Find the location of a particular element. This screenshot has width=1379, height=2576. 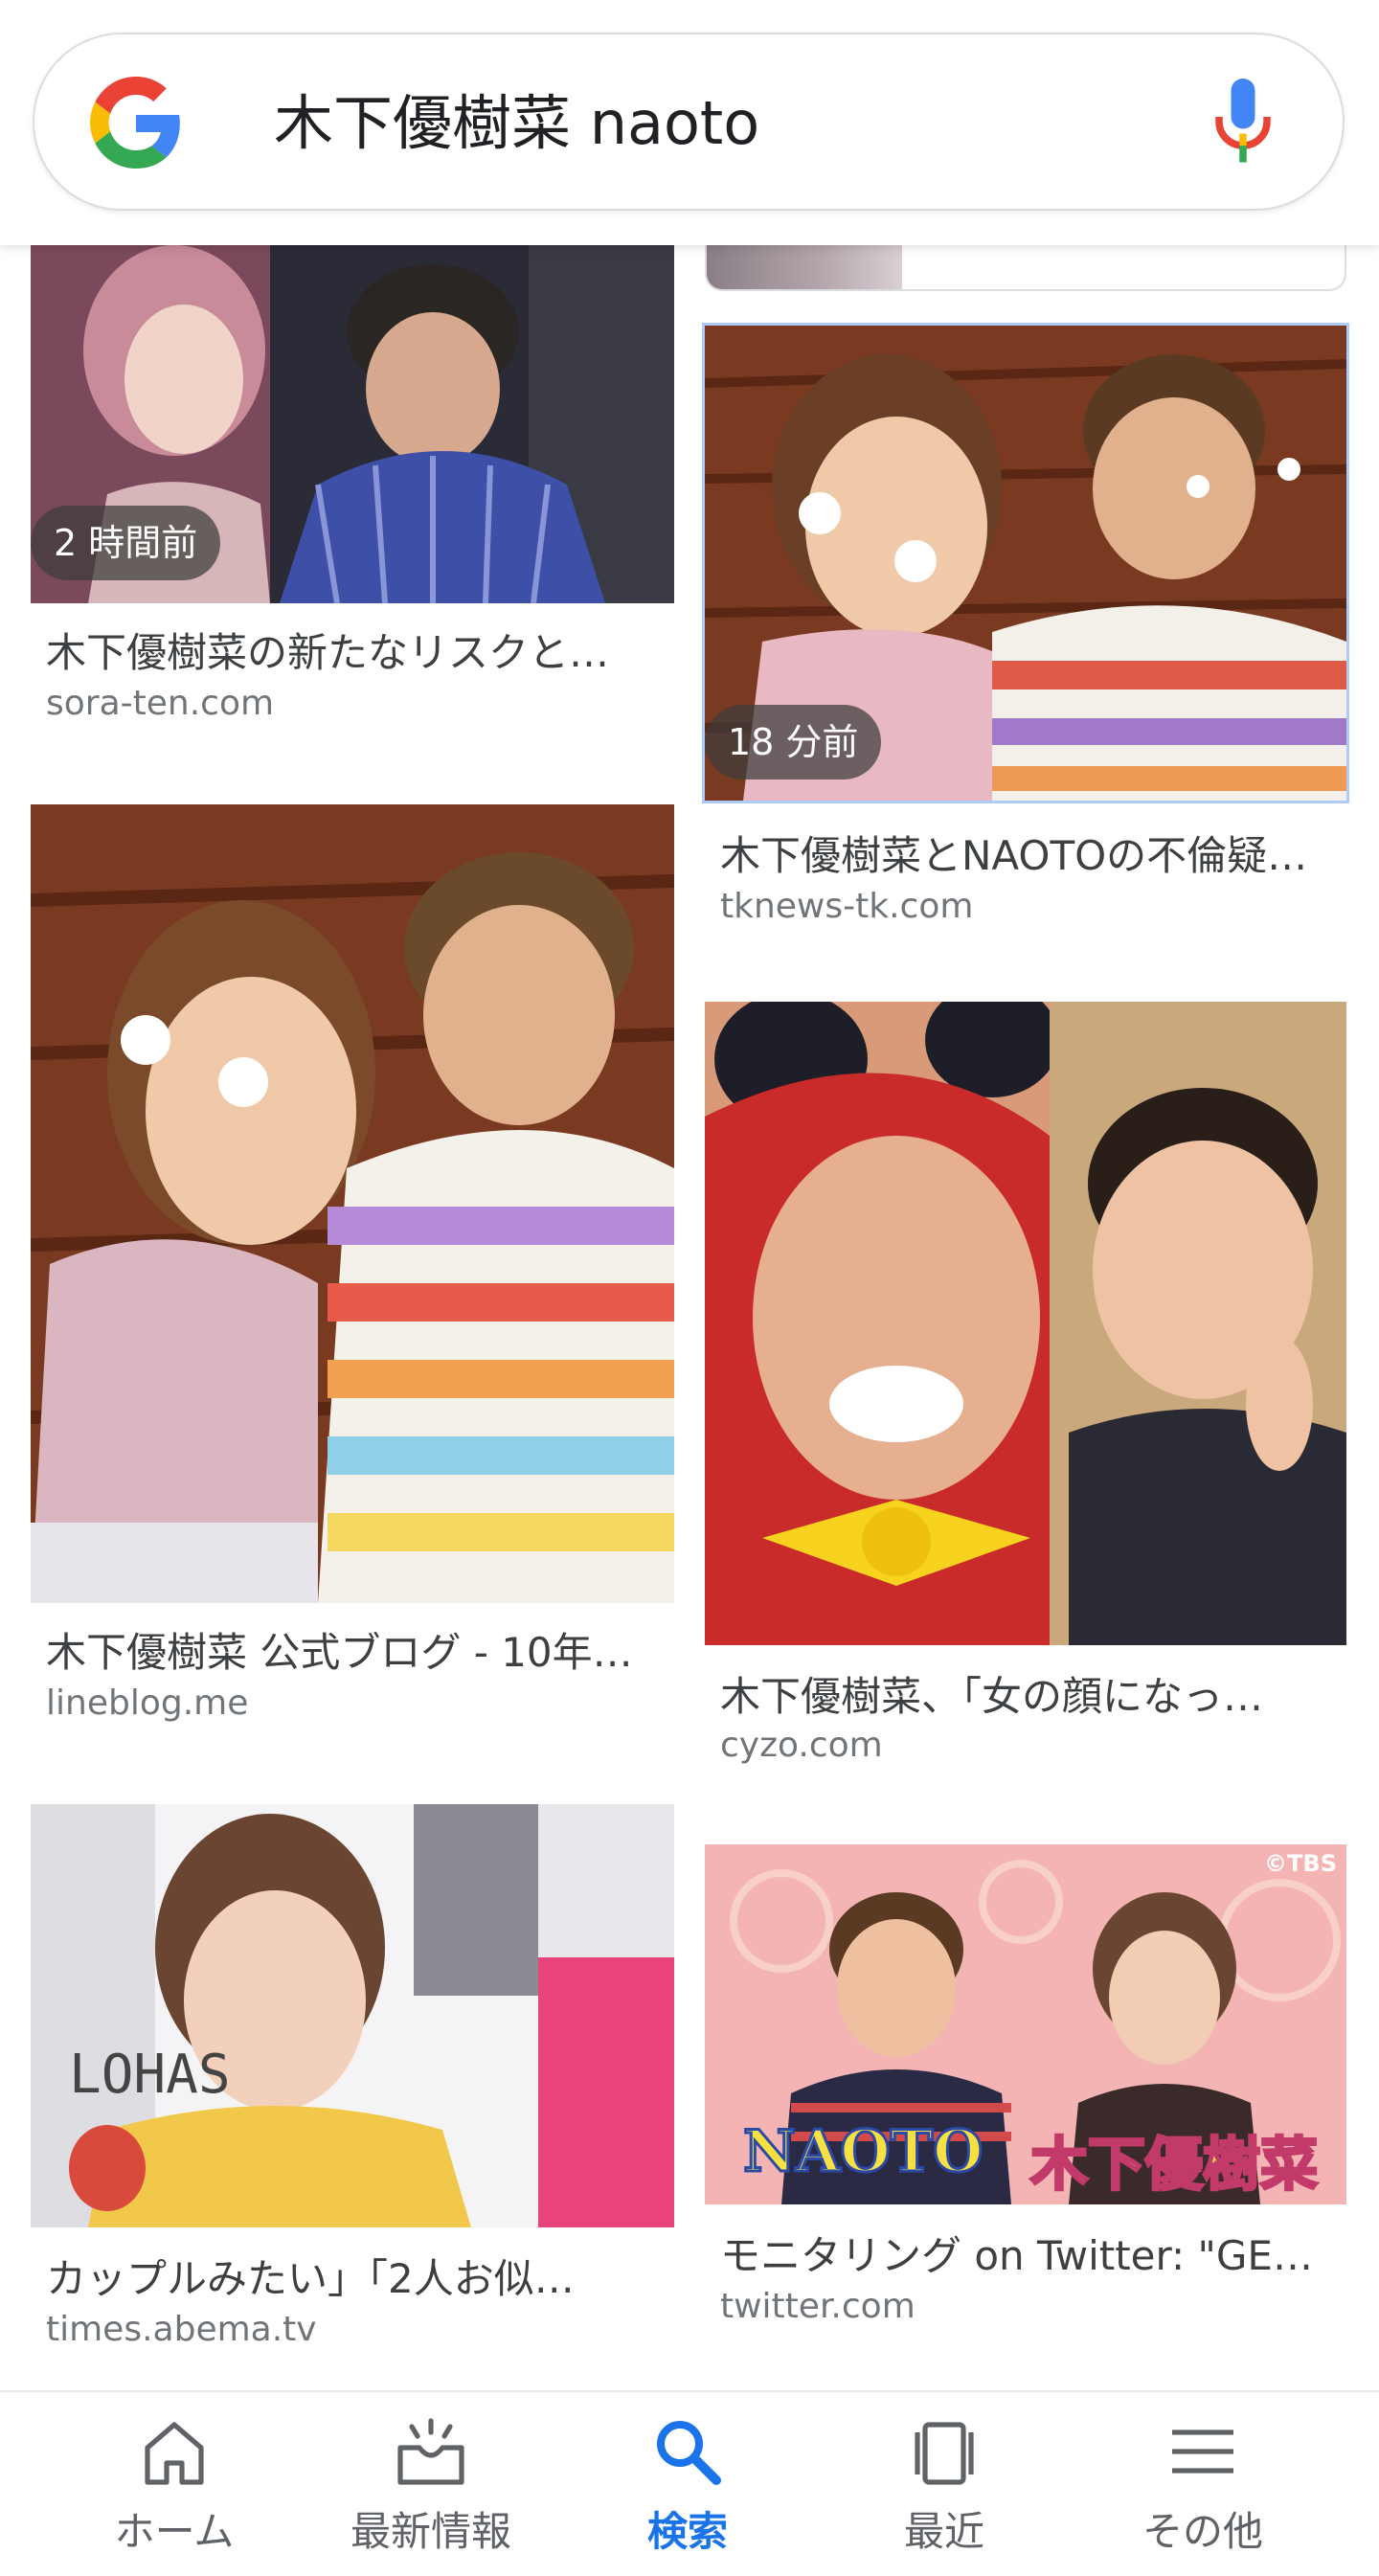

nav-recent: 最近 is located at coordinates (944, 2484).